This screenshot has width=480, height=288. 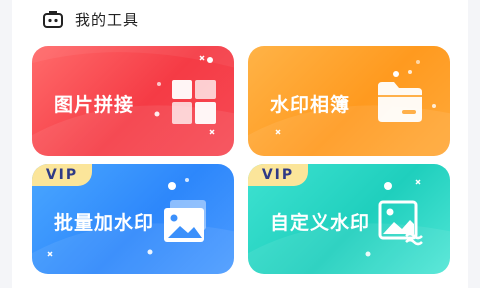 I want to click on image-edit-icon, so click(x=400, y=223).